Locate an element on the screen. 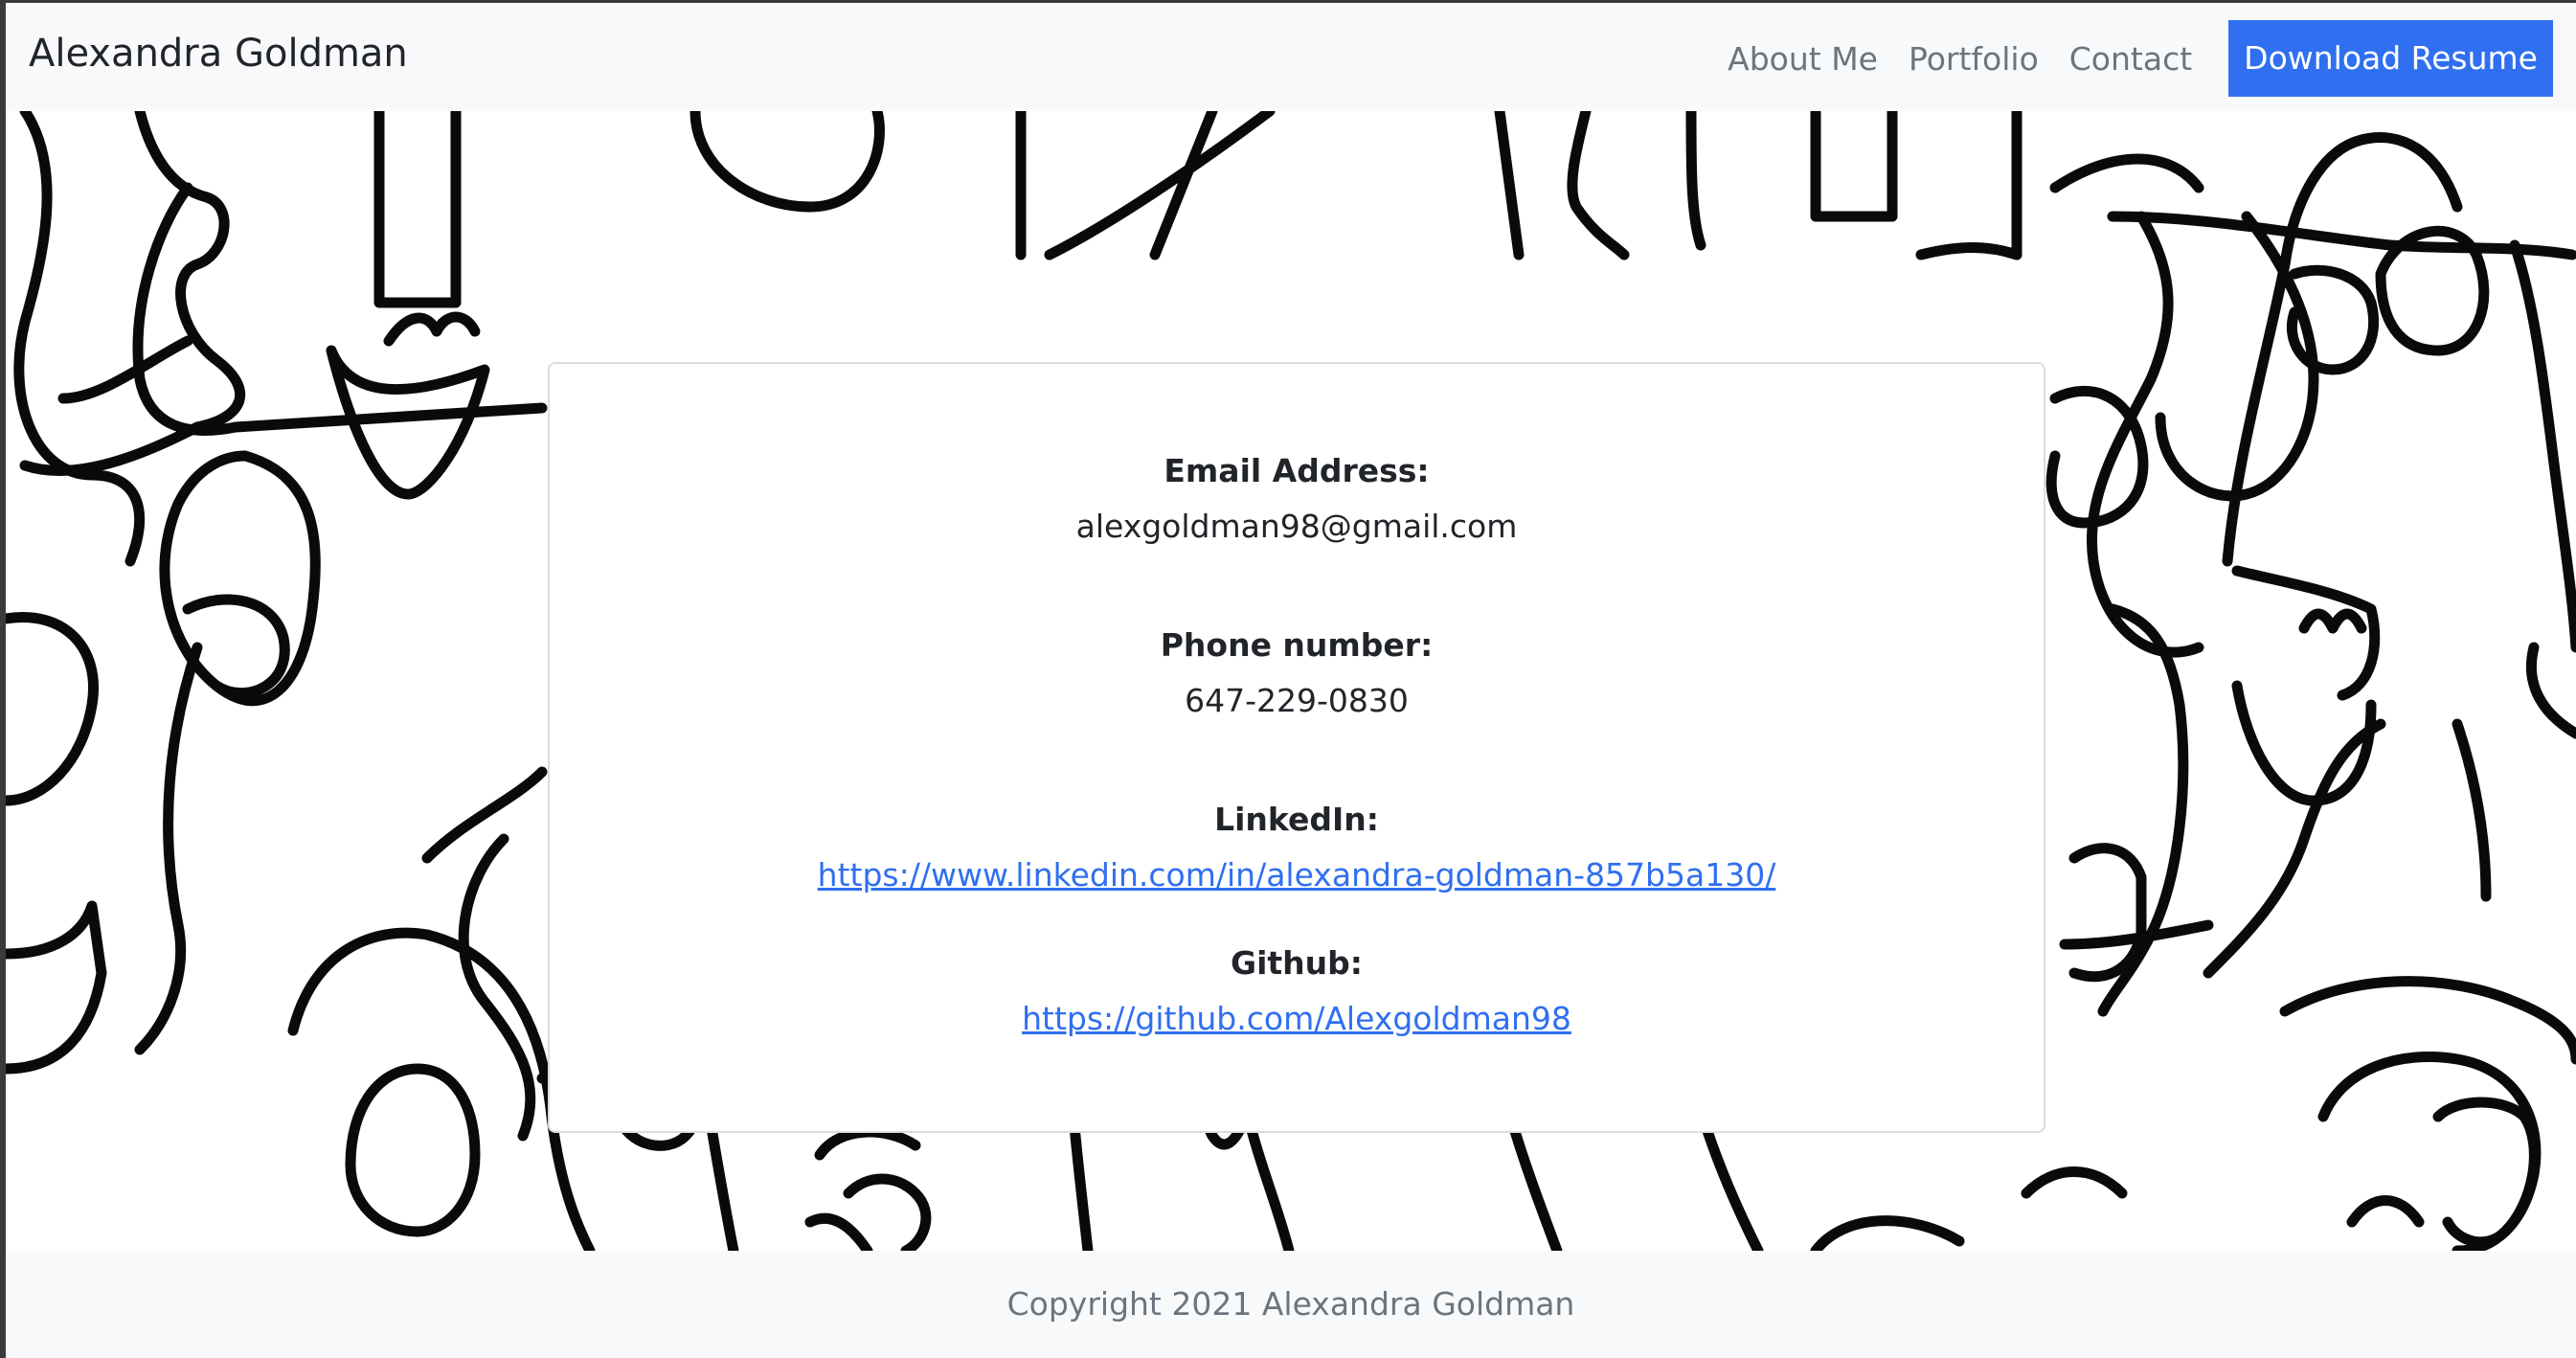  github-link: https://github.com/Alexgoldman98 is located at coordinates (1296, 1018).